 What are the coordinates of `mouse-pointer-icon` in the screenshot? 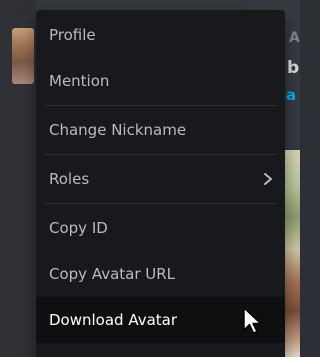 It's located at (252, 320).